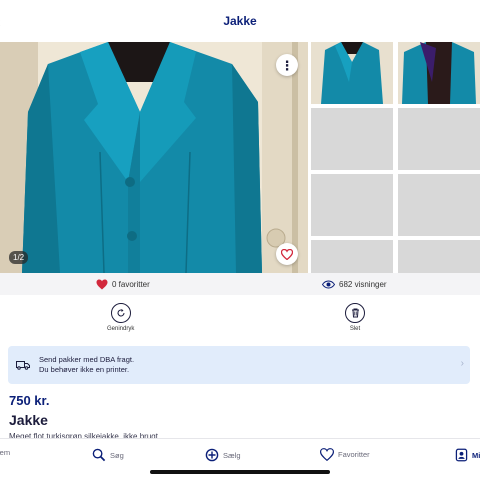 The width and height of the screenshot is (480, 480). I want to click on trash-icon, so click(355, 313).